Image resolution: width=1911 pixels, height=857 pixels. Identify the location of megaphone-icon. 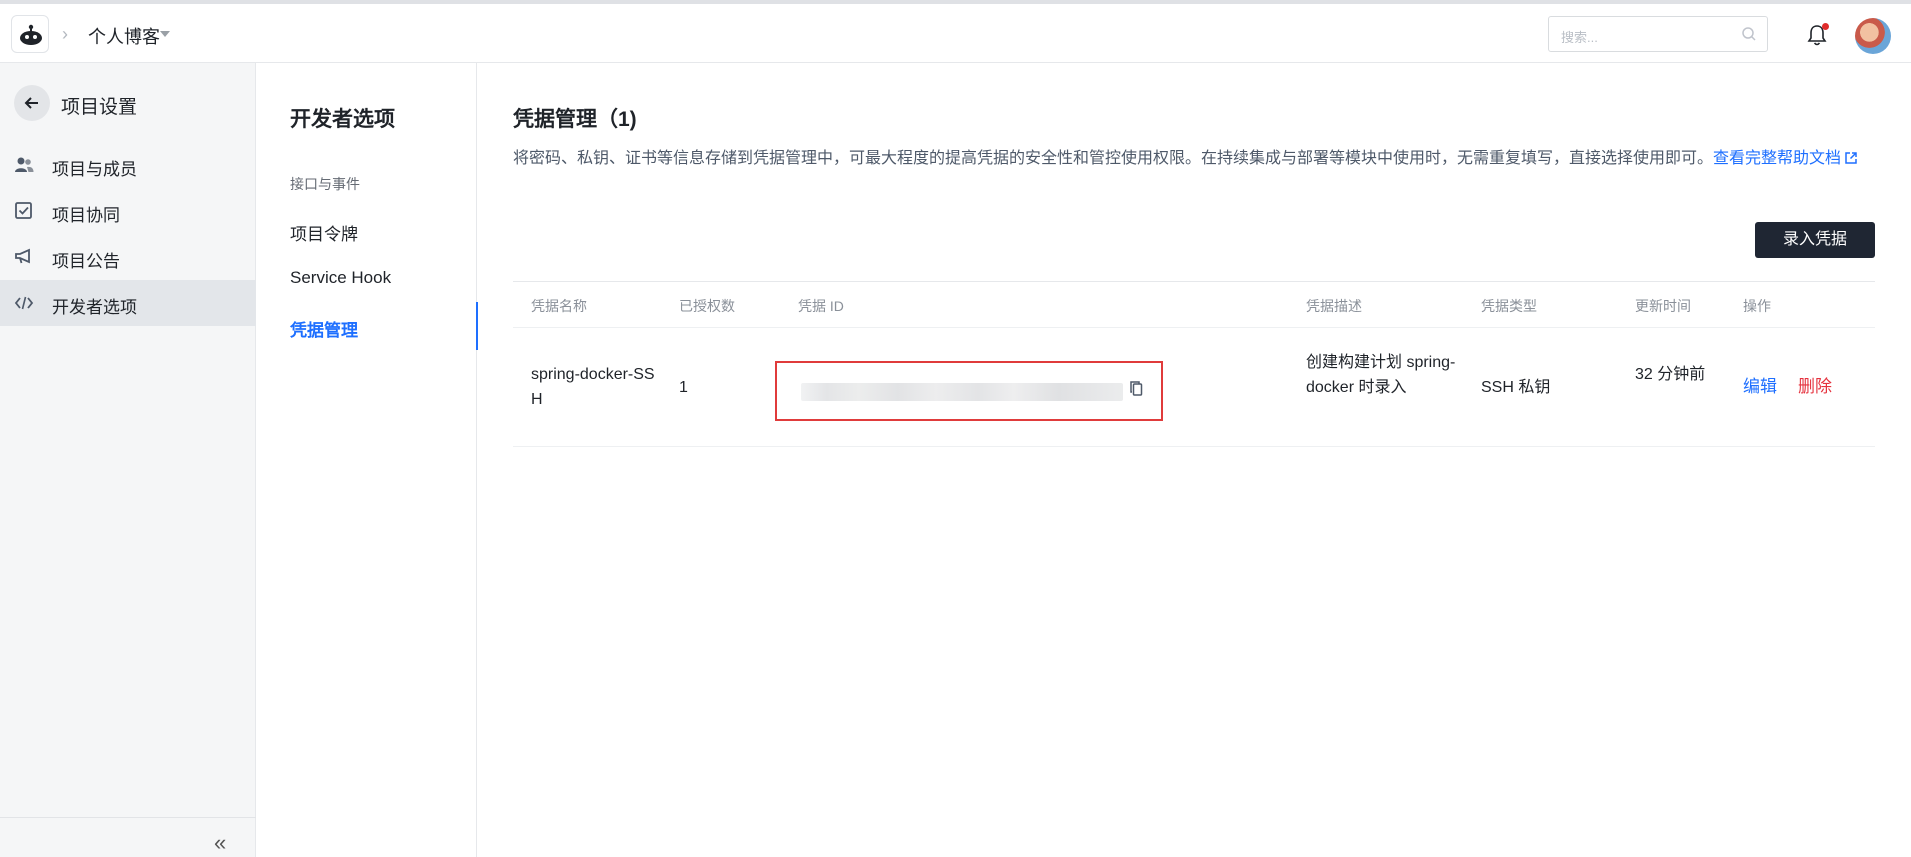
(22, 256).